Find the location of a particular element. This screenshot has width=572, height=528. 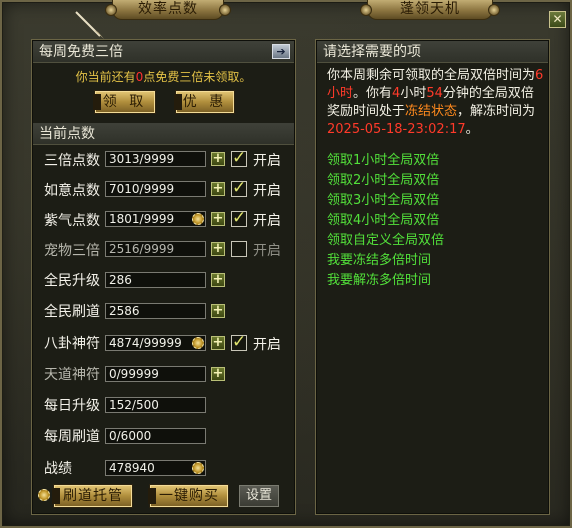

row-label-bagua: 八卦神符 is located at coordinates (72, 344).